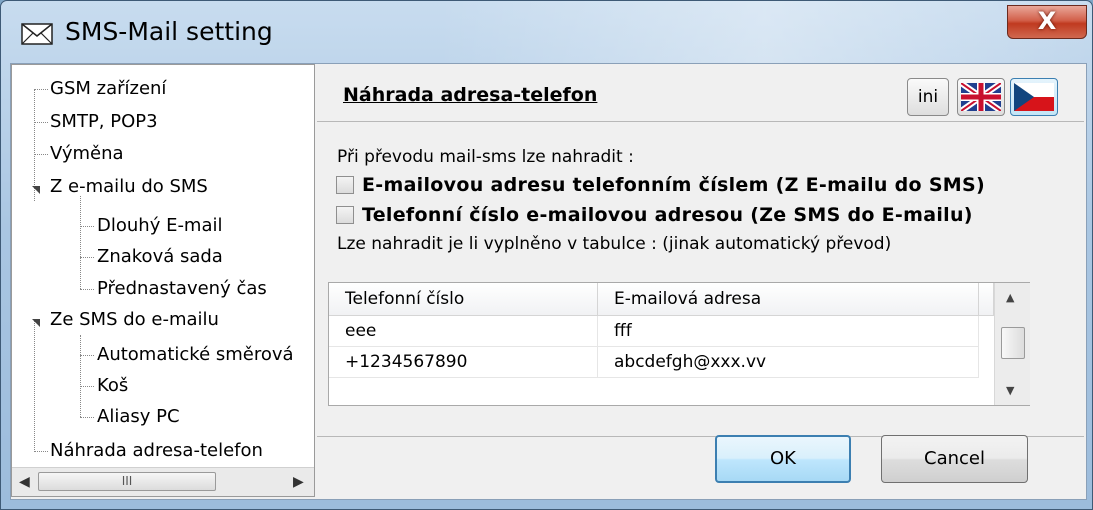 This screenshot has width=1093, height=510. What do you see at coordinates (700, 121) in the screenshot?
I see `header-divider` at bounding box center [700, 121].